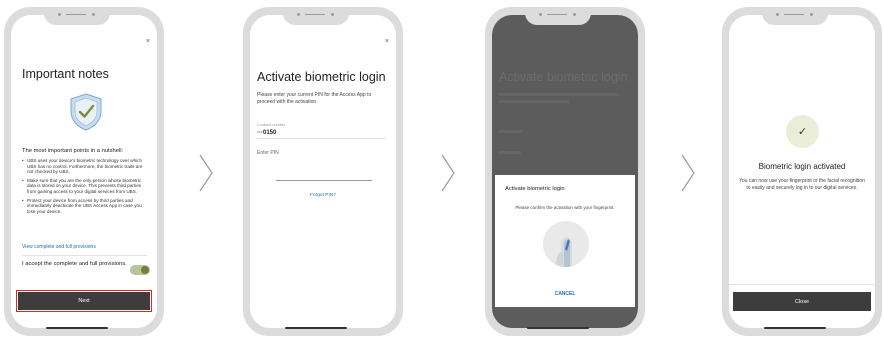 This screenshot has width=884, height=339. Describe the element at coordinates (802, 131) in the screenshot. I see `check-icon: ✓` at that location.